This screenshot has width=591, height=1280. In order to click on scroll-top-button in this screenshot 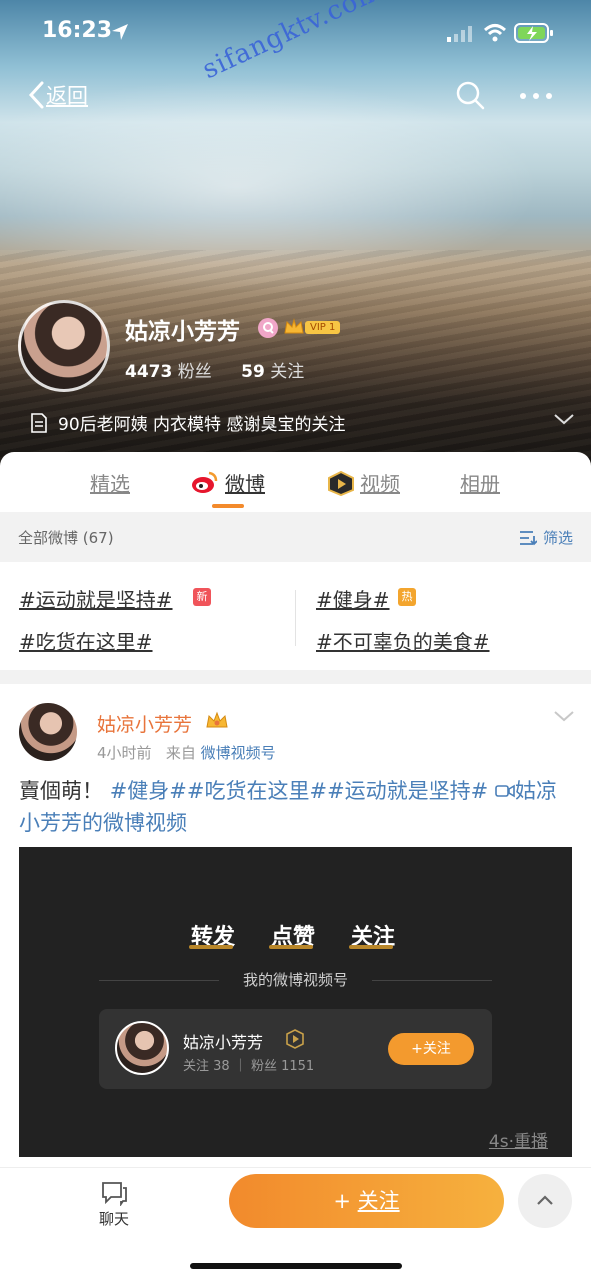, I will do `click(545, 1201)`.